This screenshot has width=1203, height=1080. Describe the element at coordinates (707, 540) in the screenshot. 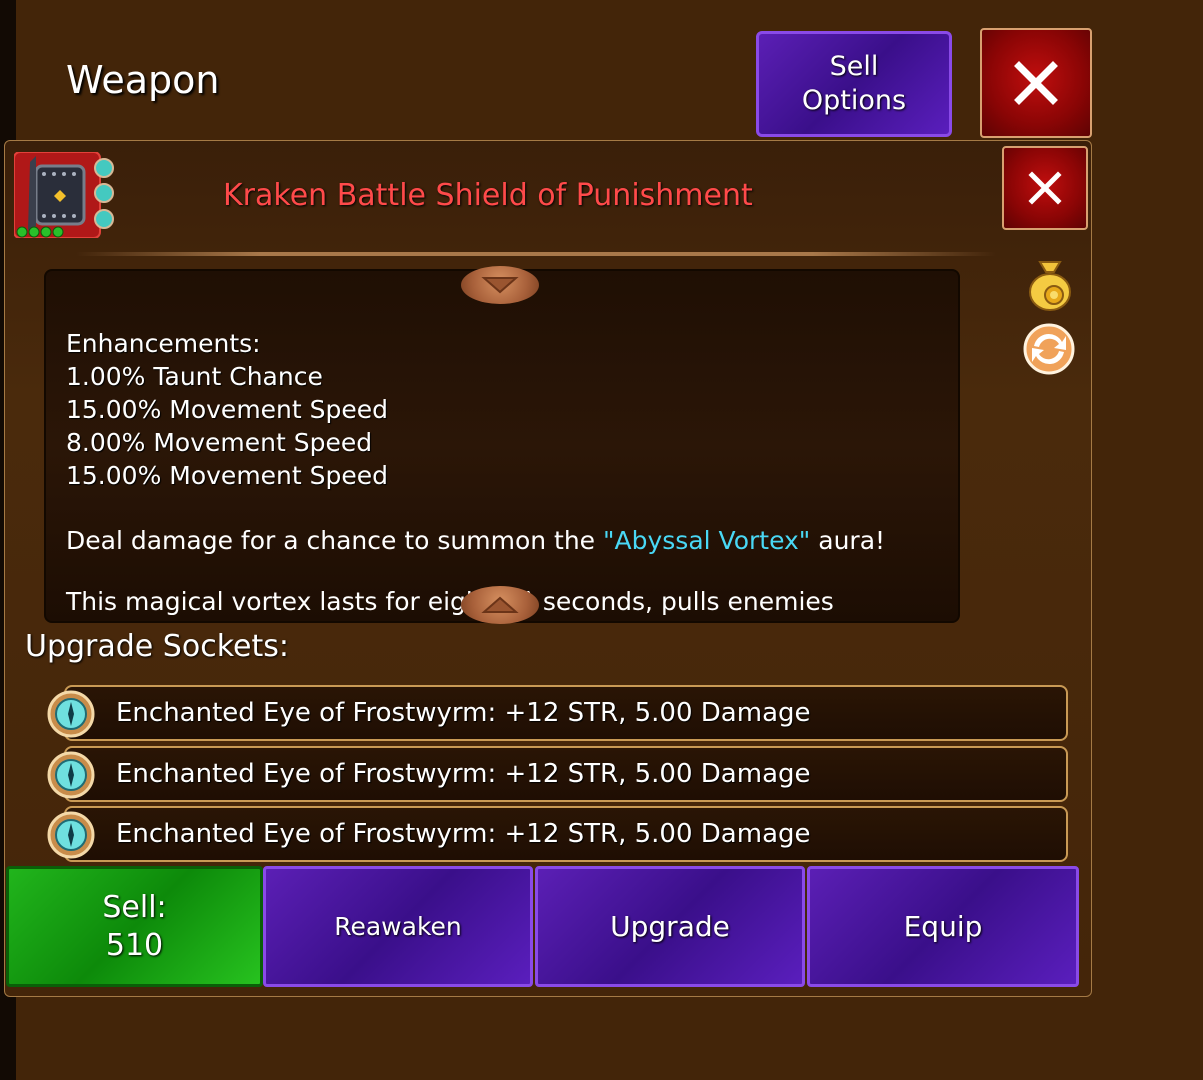

I see `aura-name: "Abyssal Vortex"` at that location.